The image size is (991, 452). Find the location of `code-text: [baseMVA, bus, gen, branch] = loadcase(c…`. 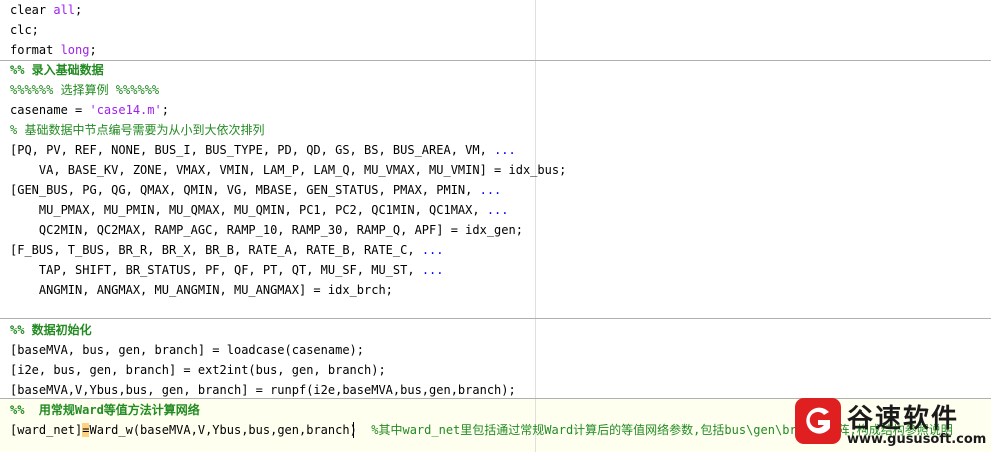

code-text: [baseMVA, bus, gen, branch] = loadcase(c… is located at coordinates (187, 350).